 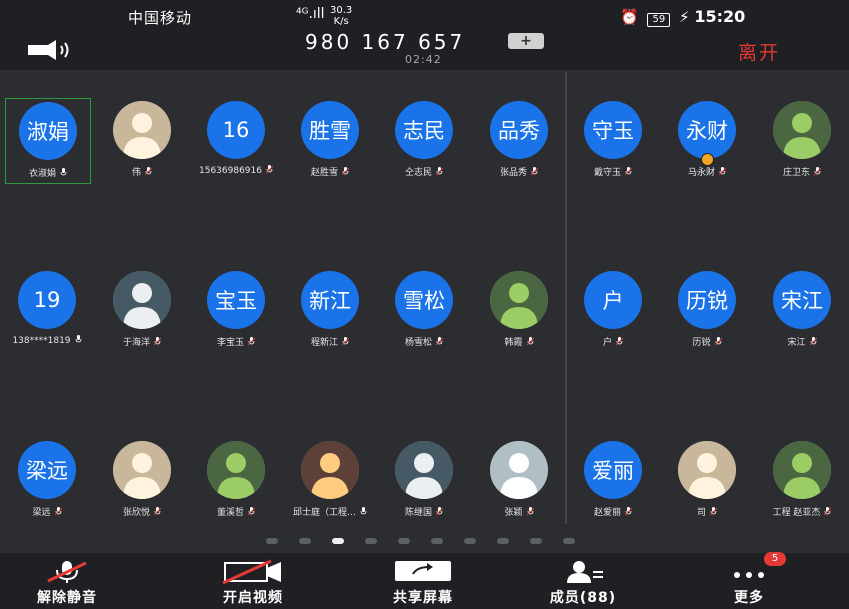 What do you see at coordinates (519, 131) in the screenshot?
I see `avatar-initials: 品秀` at bounding box center [519, 131].